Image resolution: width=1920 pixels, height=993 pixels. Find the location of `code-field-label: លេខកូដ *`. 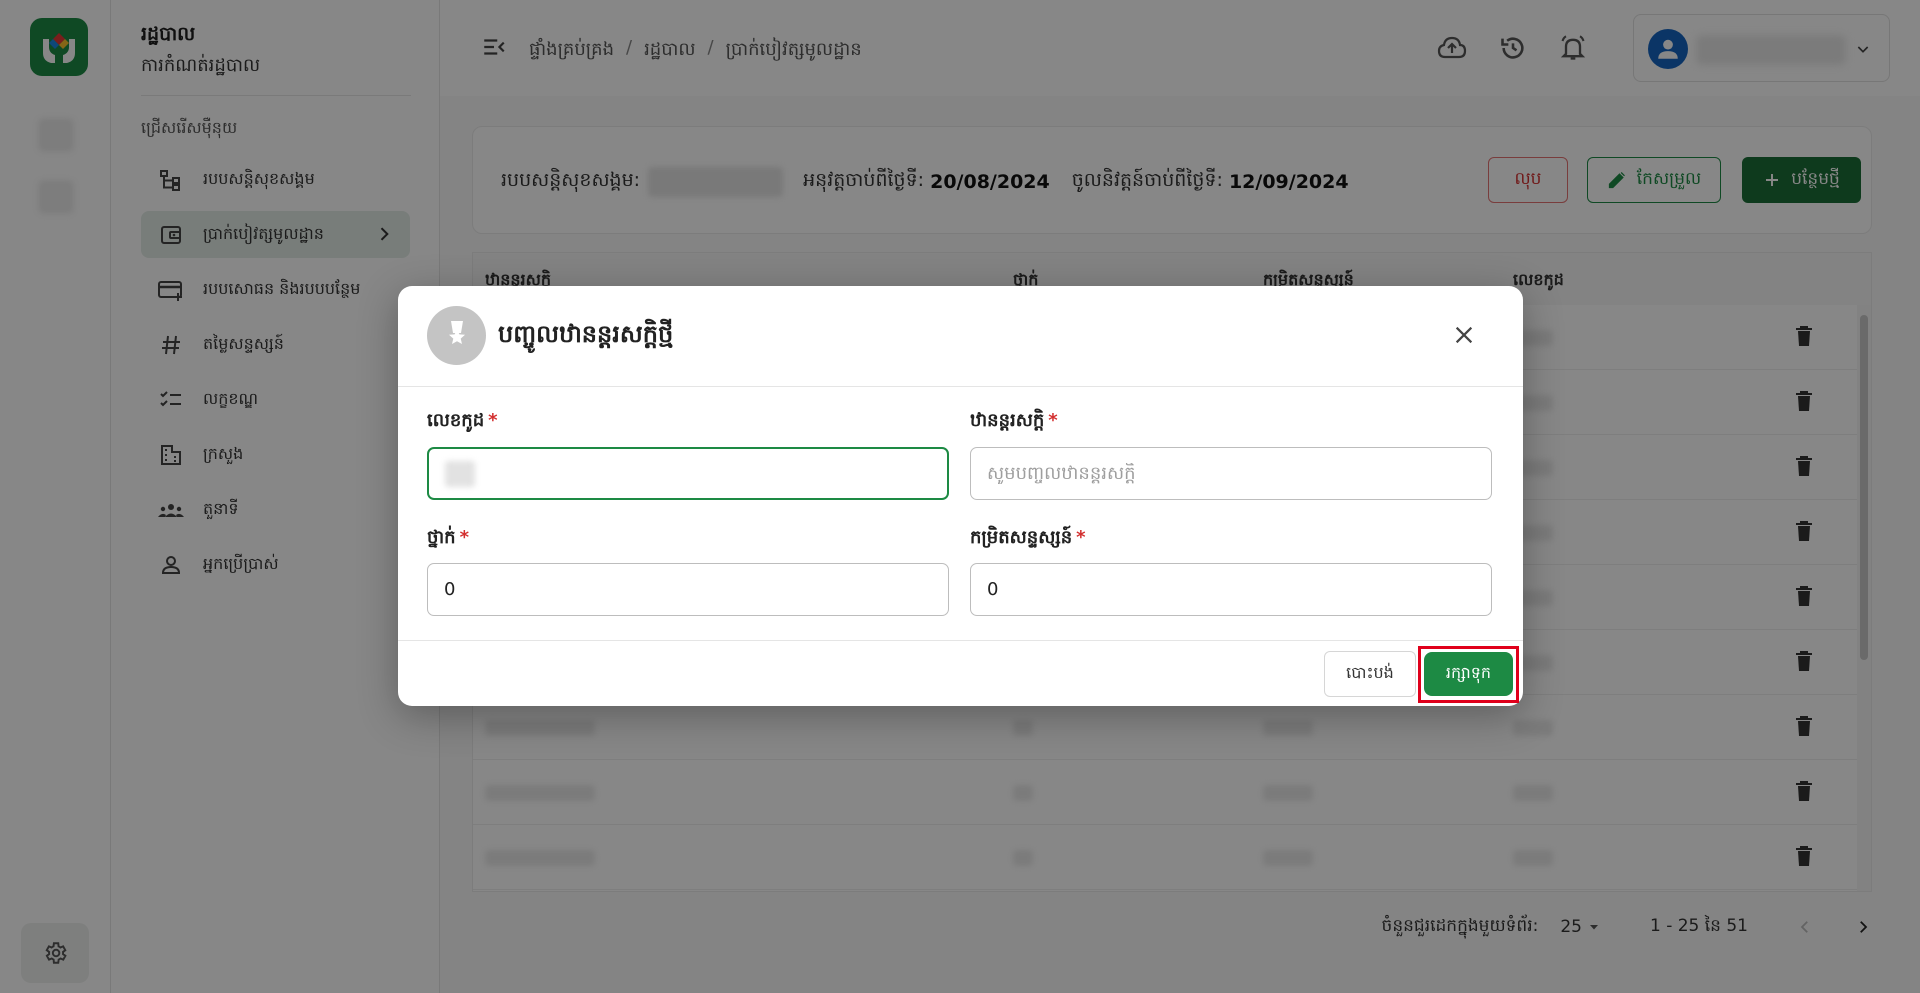

code-field-label: លេខកូដ * is located at coordinates (462, 421).